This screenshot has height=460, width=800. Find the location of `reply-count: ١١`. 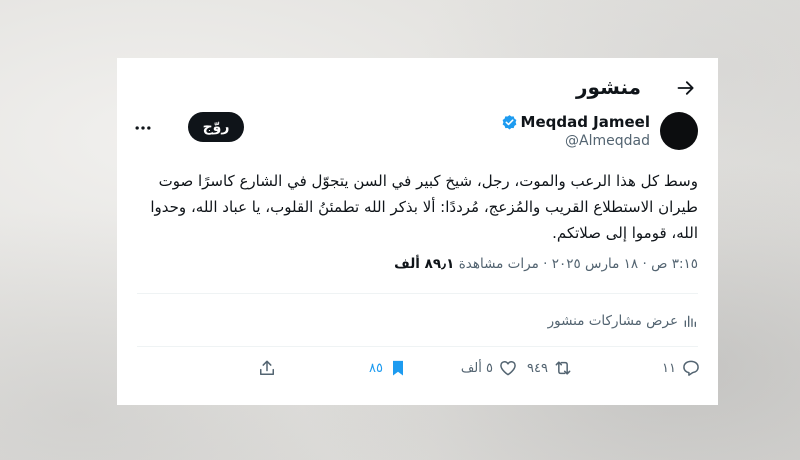

reply-count: ١١ is located at coordinates (669, 368).